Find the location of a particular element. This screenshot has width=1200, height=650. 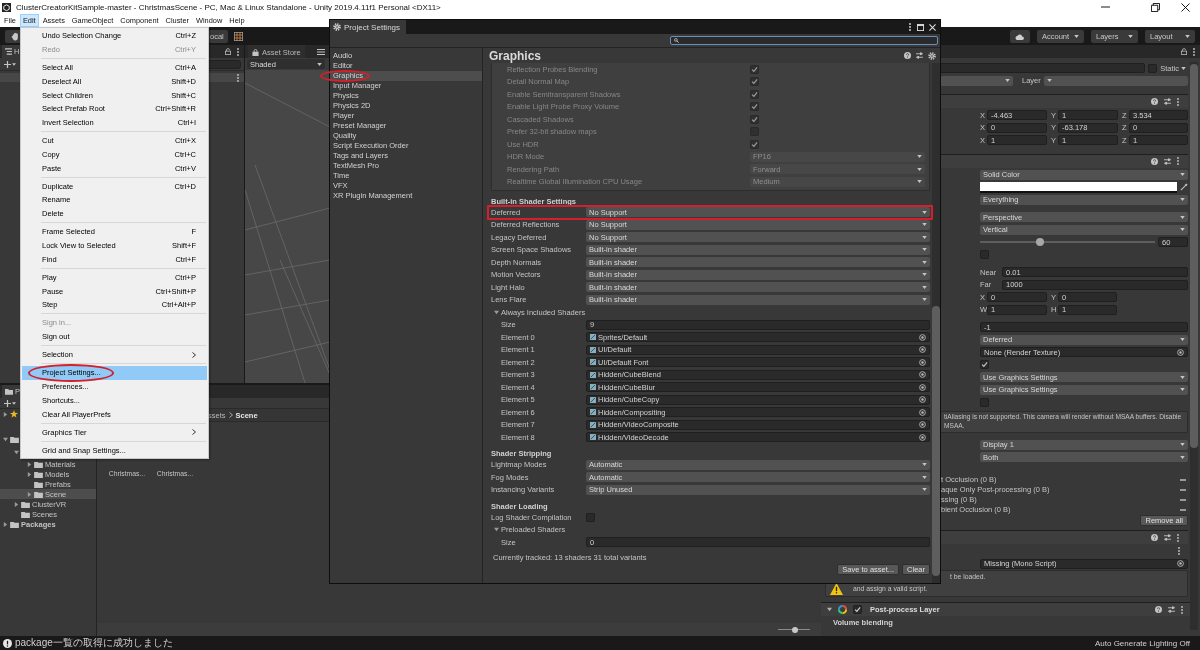

star-icon is located at coordinates (14, 414).